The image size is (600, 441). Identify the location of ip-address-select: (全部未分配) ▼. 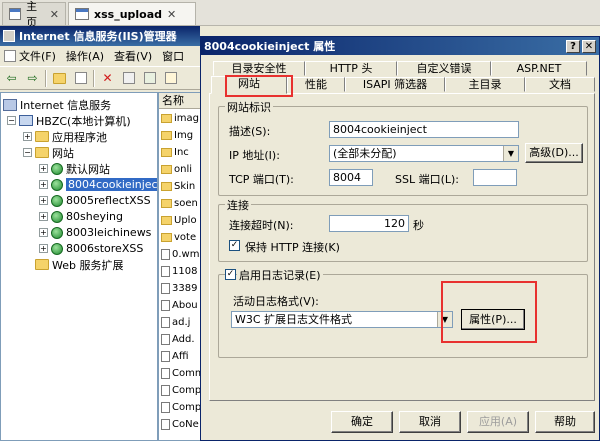
(424, 153).